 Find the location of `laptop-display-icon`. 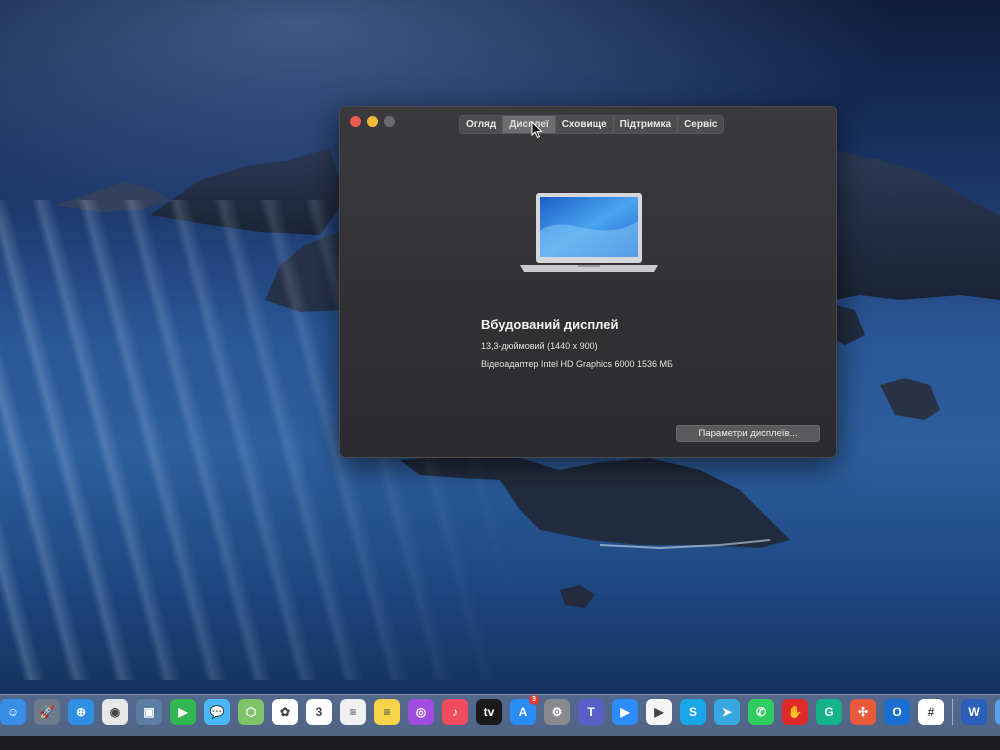

laptop-display-icon is located at coordinates (589, 232).